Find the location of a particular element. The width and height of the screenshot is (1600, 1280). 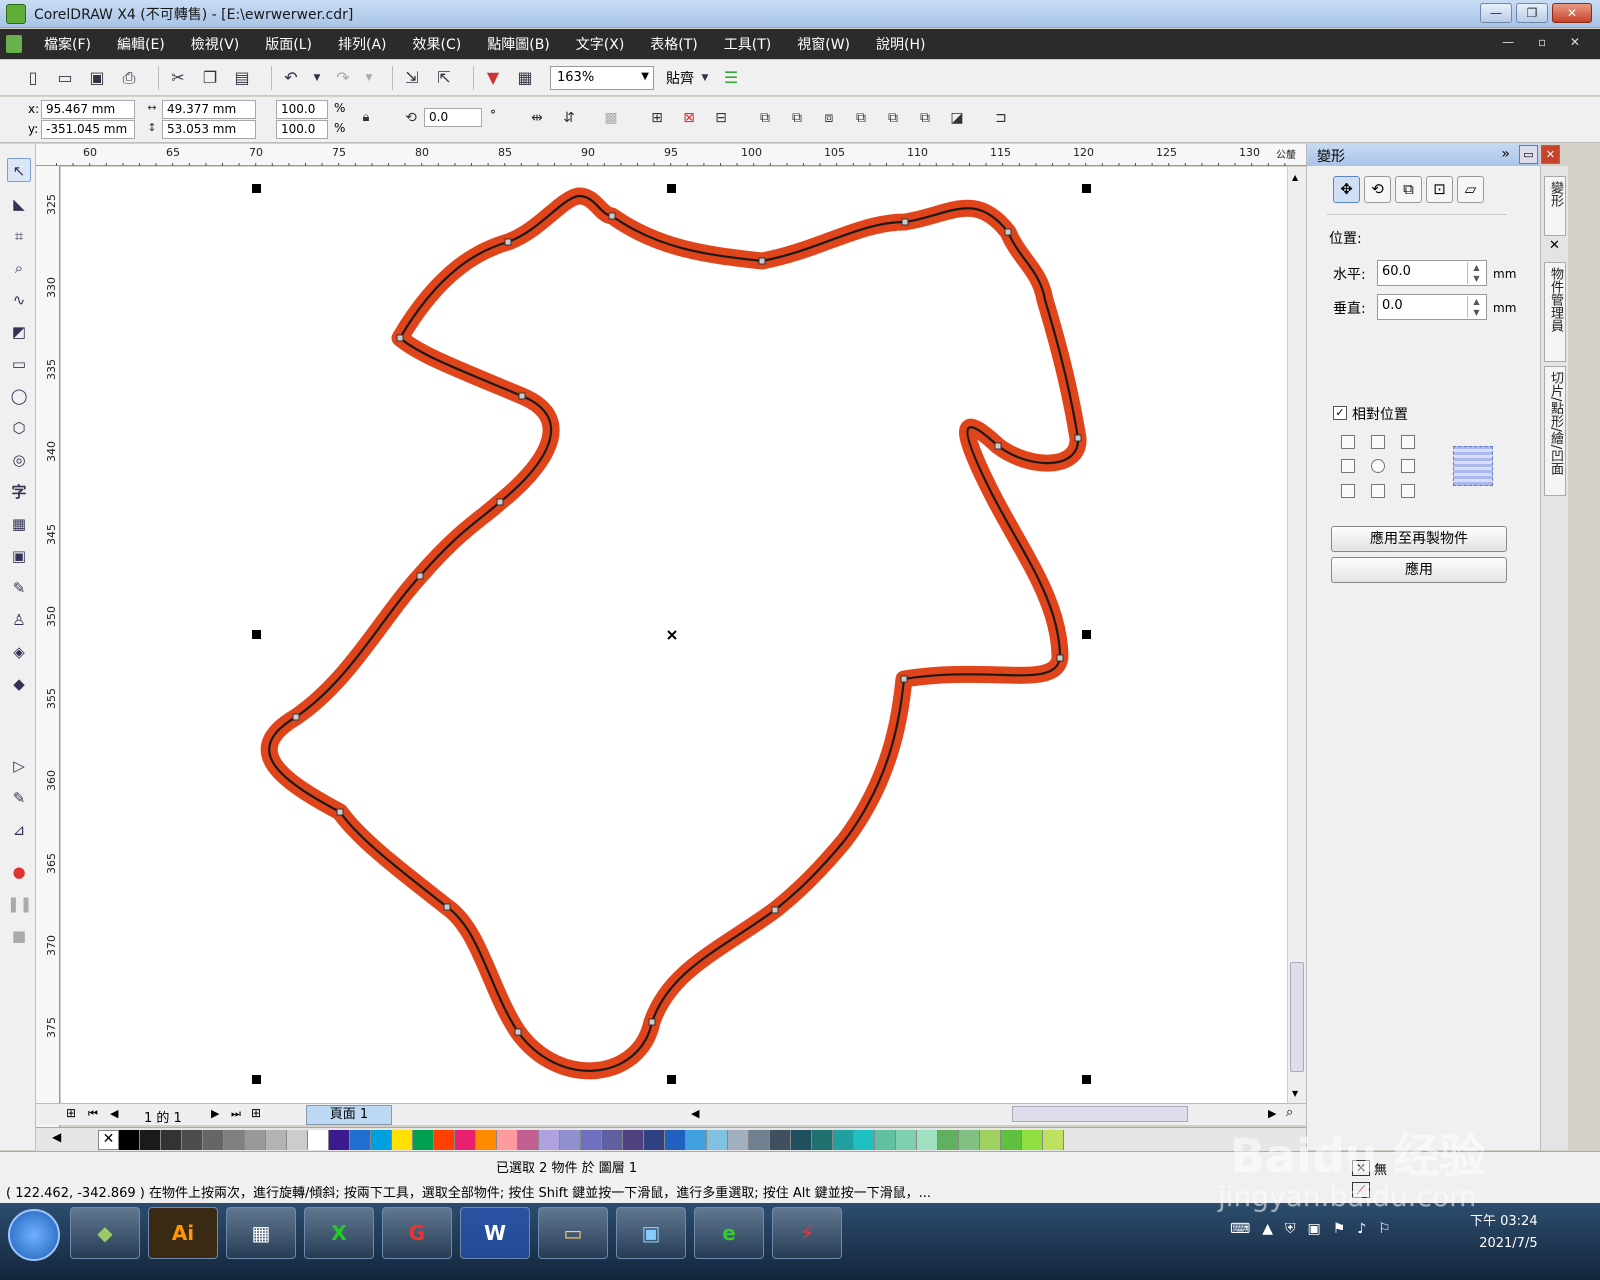

scroll-right-icon: ▶ is located at coordinates (1272, 1113).